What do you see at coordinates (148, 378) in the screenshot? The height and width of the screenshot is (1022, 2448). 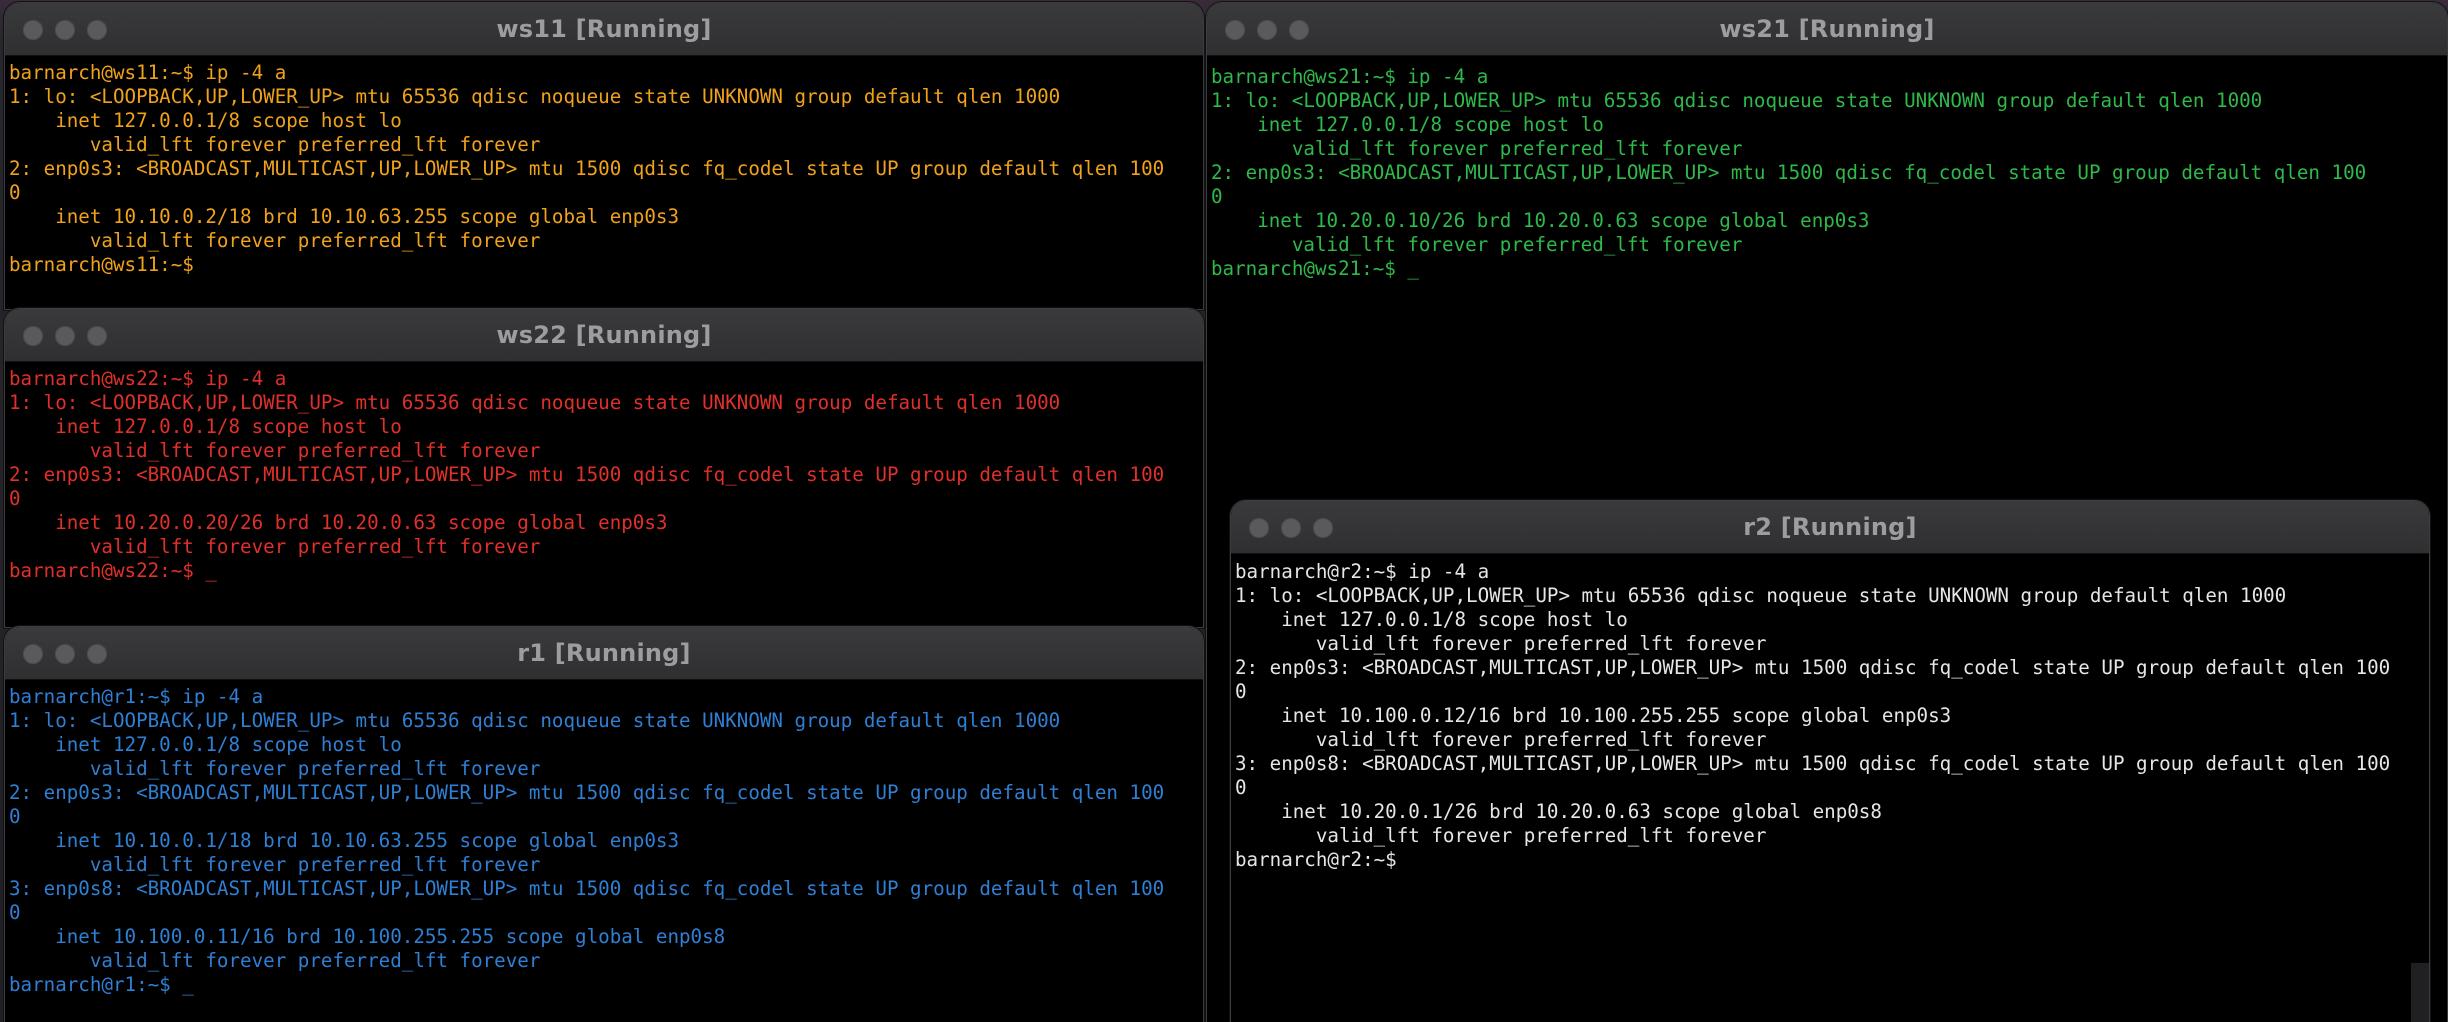 I see `command-line: barnarch@ws22:~$ ip -4 a` at bounding box center [148, 378].